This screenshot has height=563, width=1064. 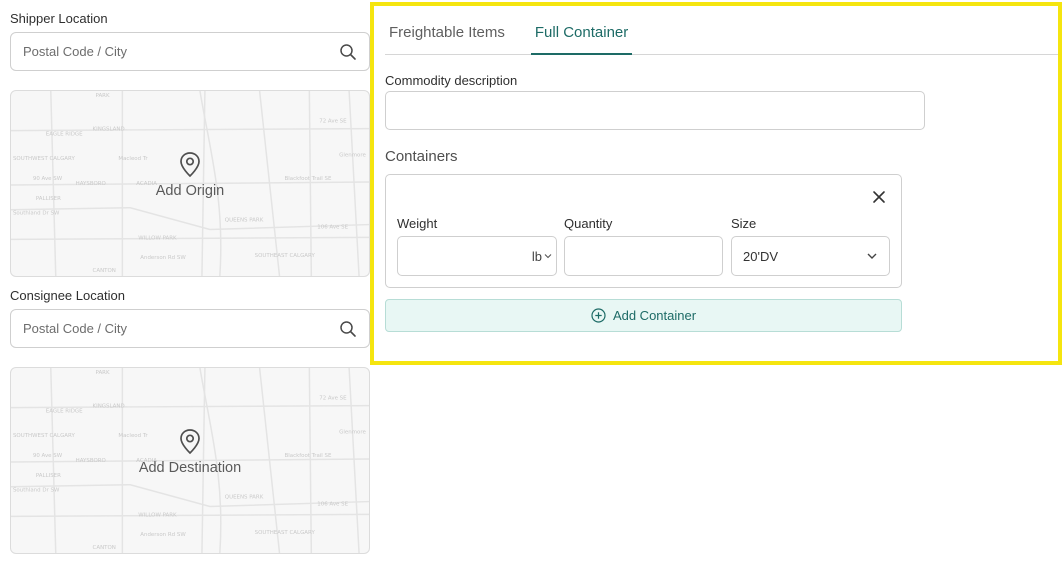 What do you see at coordinates (744, 223) in the screenshot?
I see `size-label: Size` at bounding box center [744, 223].